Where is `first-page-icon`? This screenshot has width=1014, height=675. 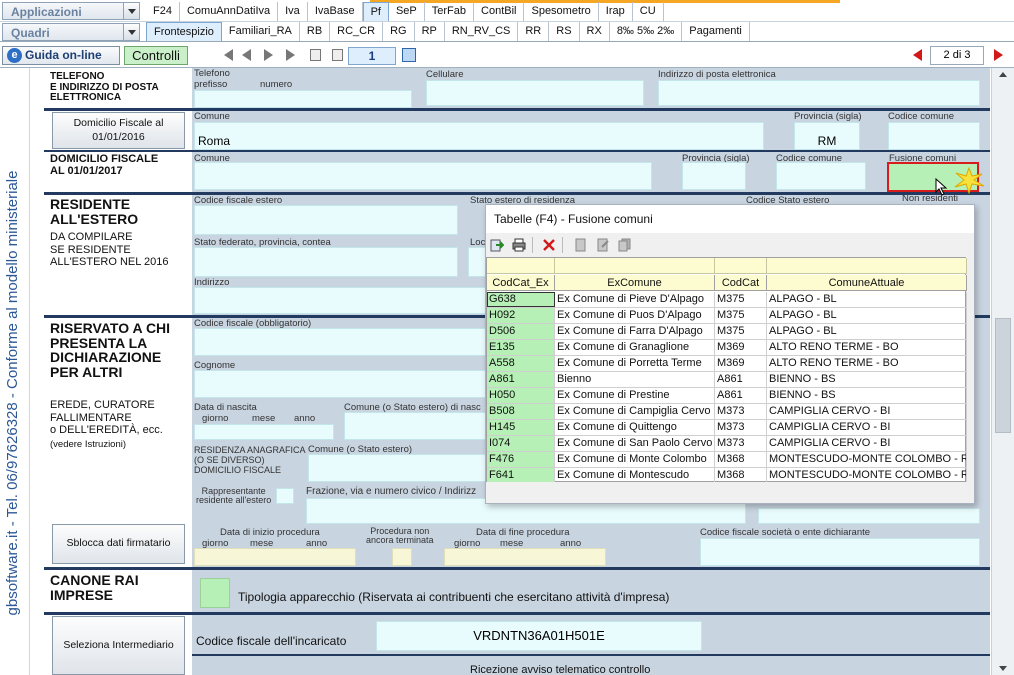
first-page-icon is located at coordinates (228, 55).